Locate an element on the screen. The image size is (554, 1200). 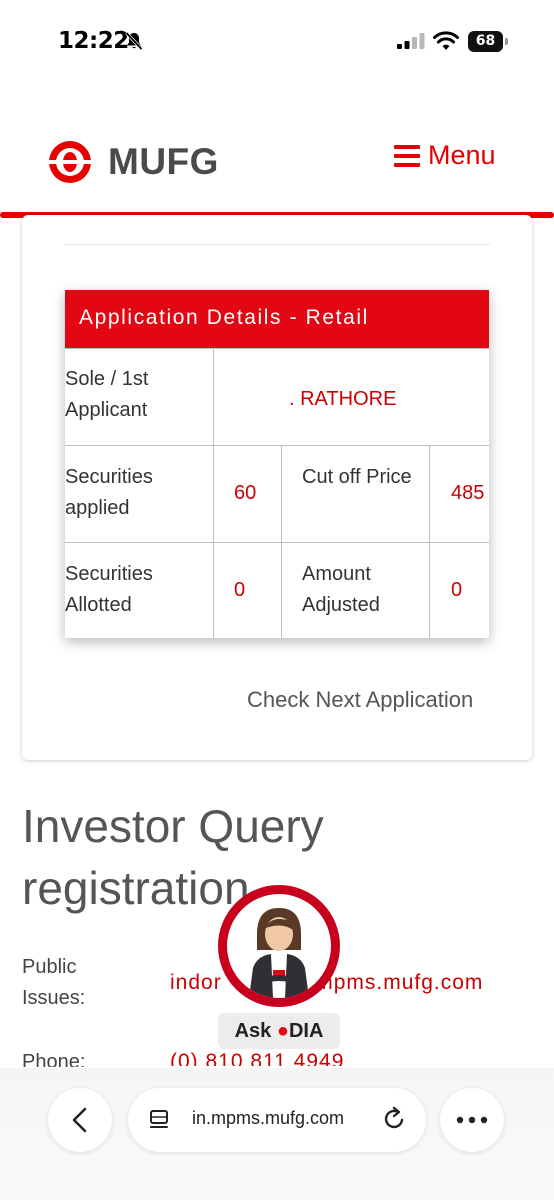
url-text: in.mpms.mufg.com is located at coordinates (268, 1118).